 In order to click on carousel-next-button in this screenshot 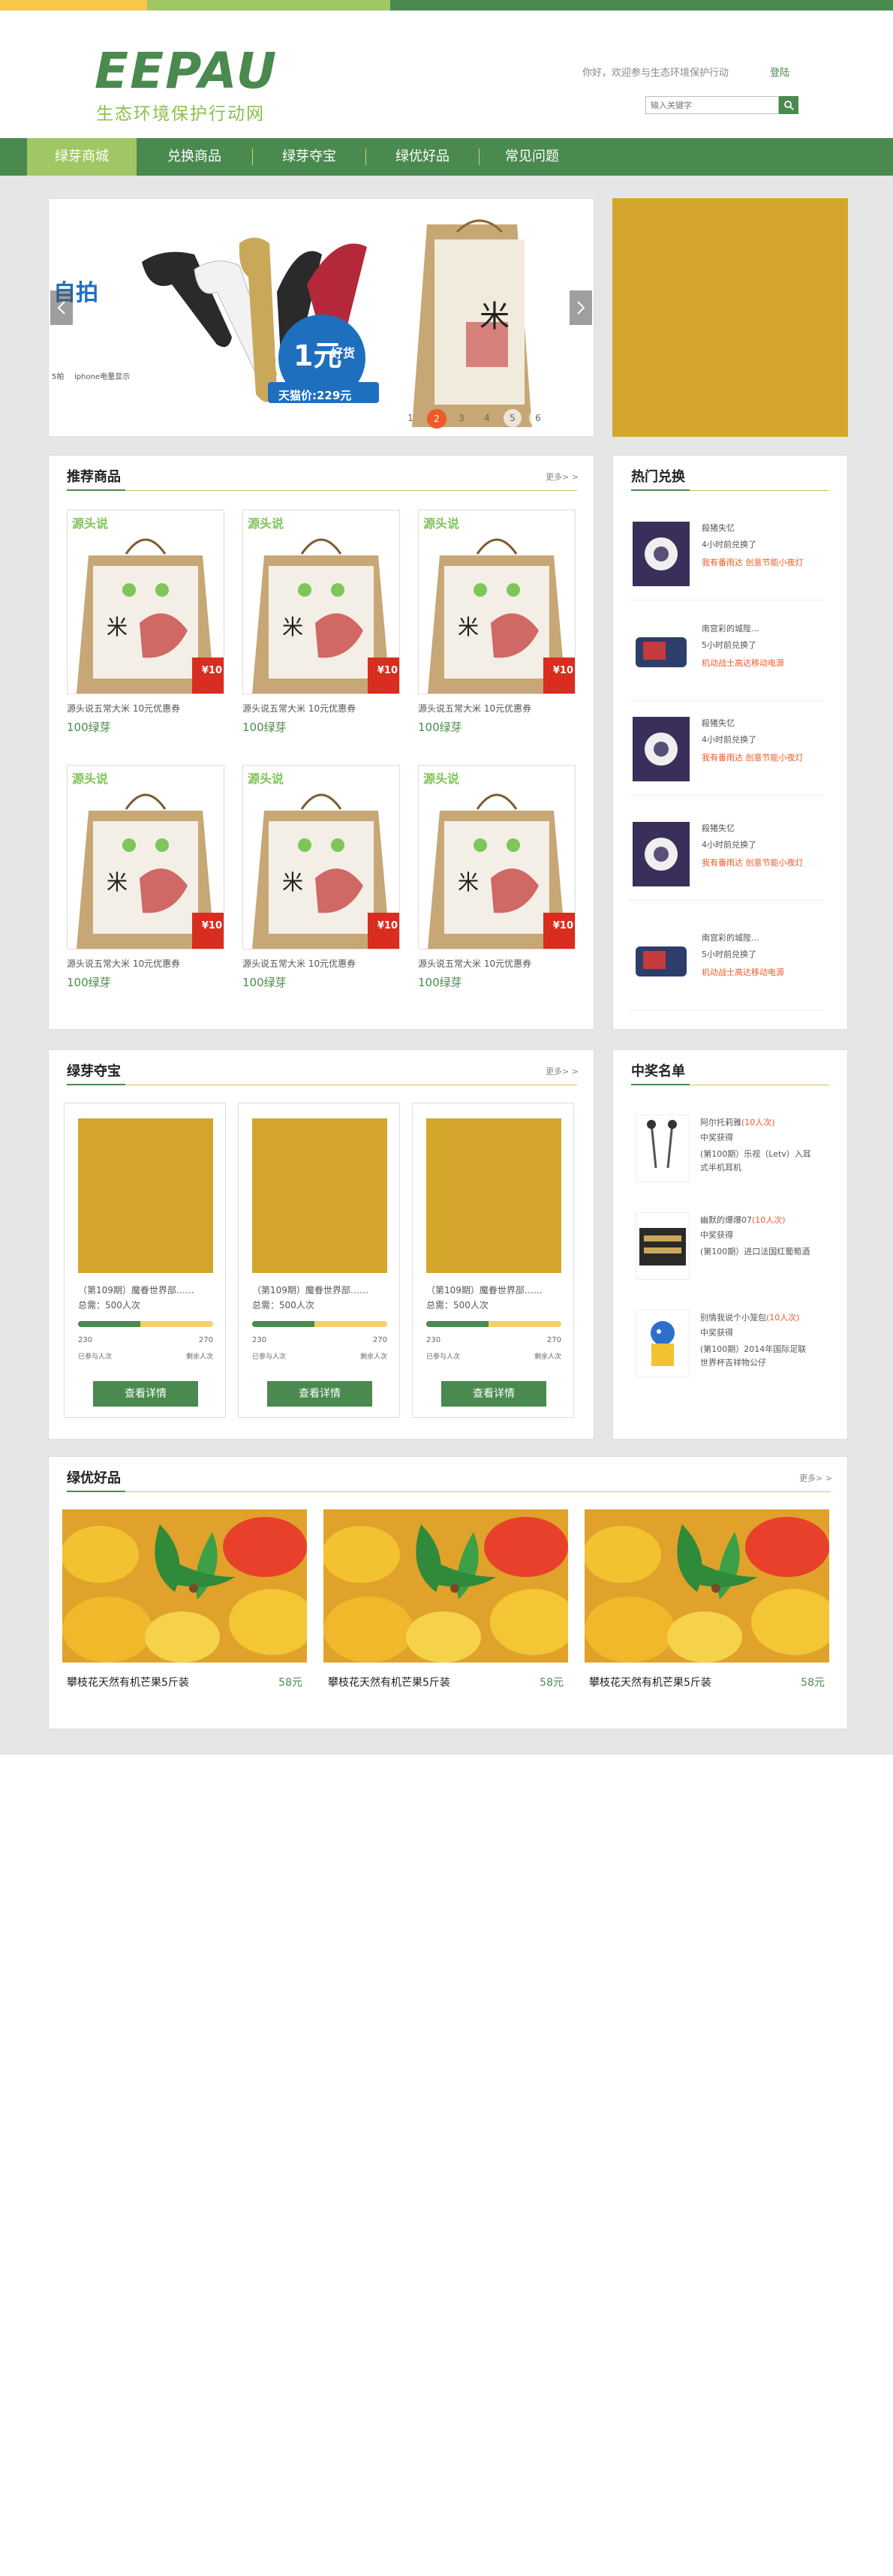, I will do `click(581, 307)`.